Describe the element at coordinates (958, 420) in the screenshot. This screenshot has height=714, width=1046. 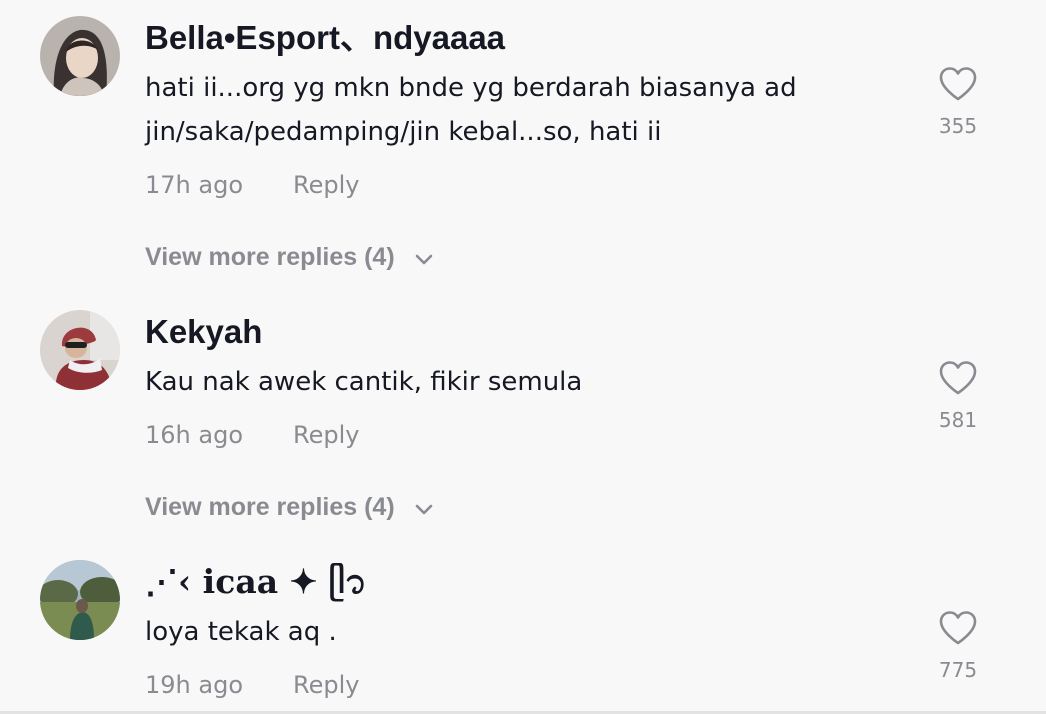
I see `like-count: 581` at that location.